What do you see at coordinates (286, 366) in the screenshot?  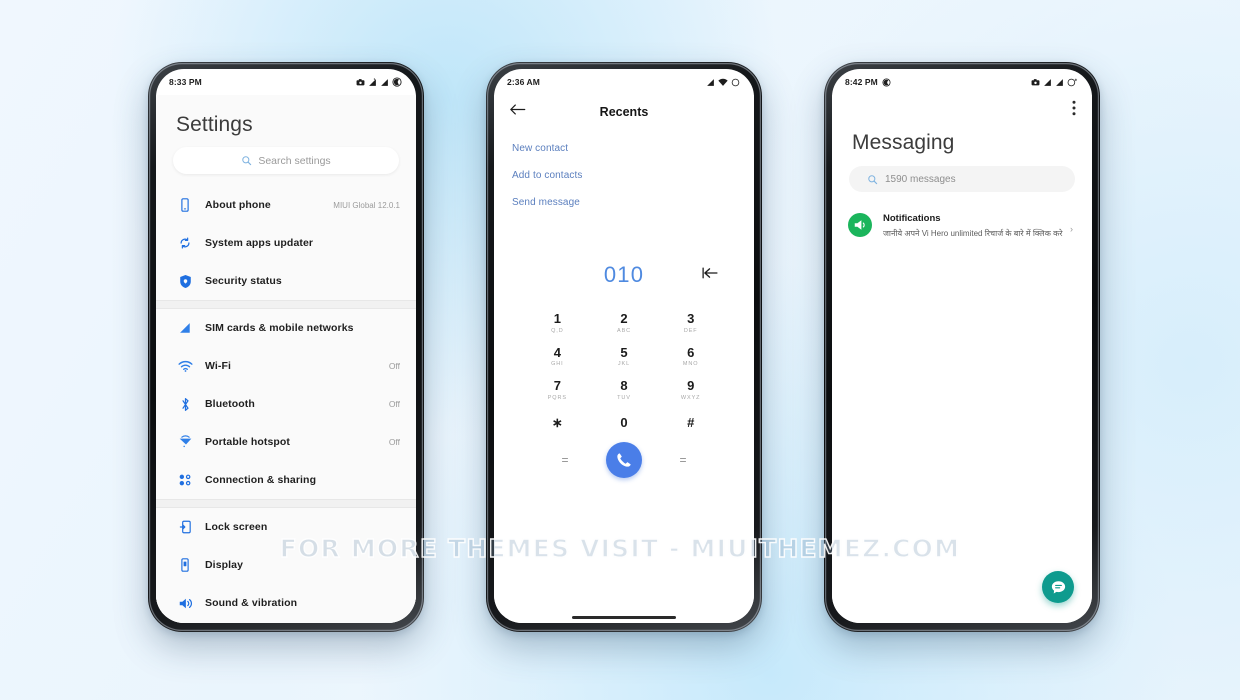 I see `sidebar-item-wifi: Wi-Fi Off` at bounding box center [286, 366].